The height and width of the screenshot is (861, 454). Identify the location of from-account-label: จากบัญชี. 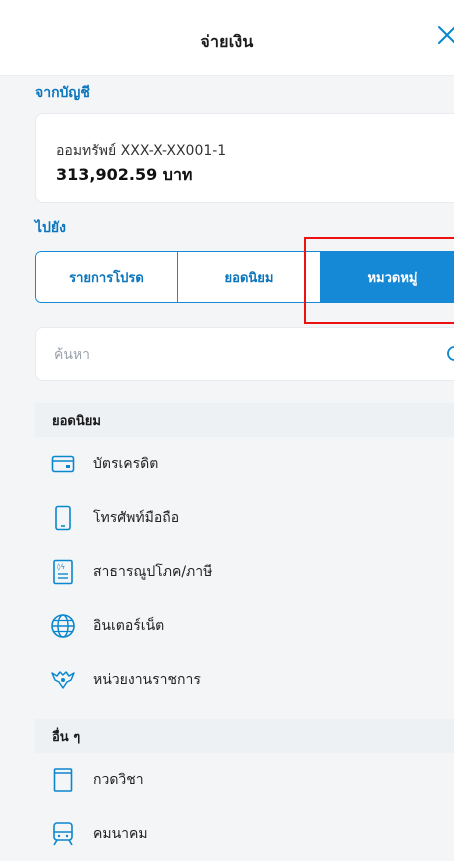
(62, 93).